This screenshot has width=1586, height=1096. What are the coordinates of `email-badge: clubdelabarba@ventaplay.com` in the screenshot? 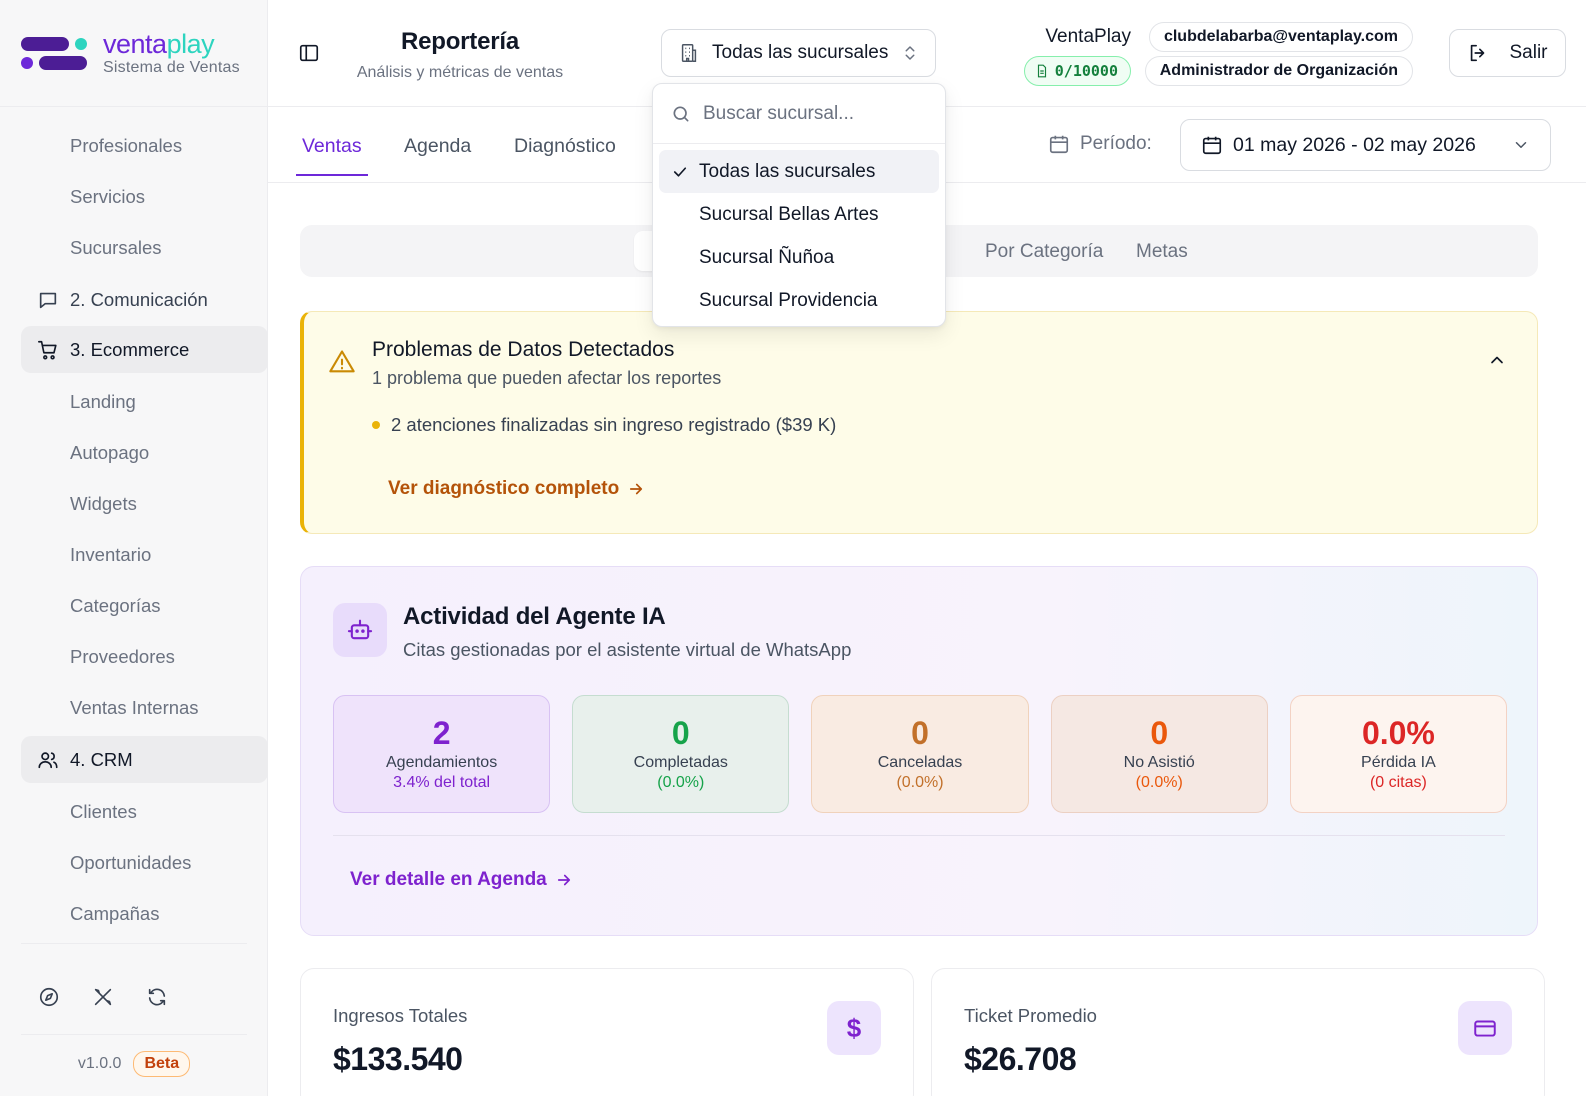 It's located at (1280, 37).